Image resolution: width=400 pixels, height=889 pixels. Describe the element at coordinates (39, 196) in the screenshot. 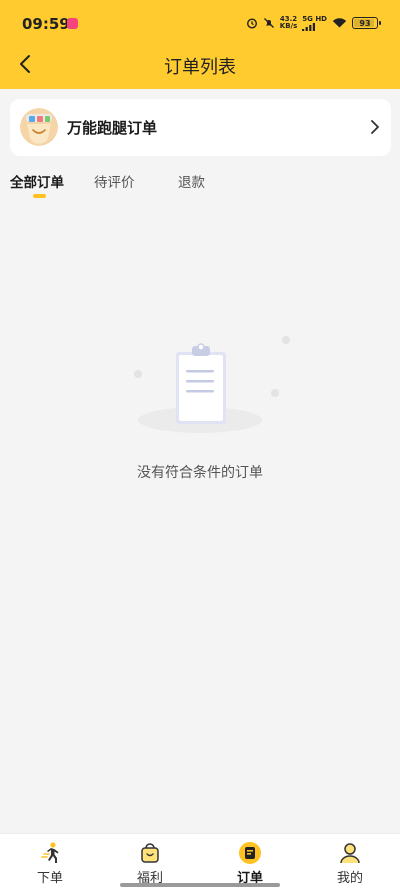

I see `active-tab-indicator` at that location.